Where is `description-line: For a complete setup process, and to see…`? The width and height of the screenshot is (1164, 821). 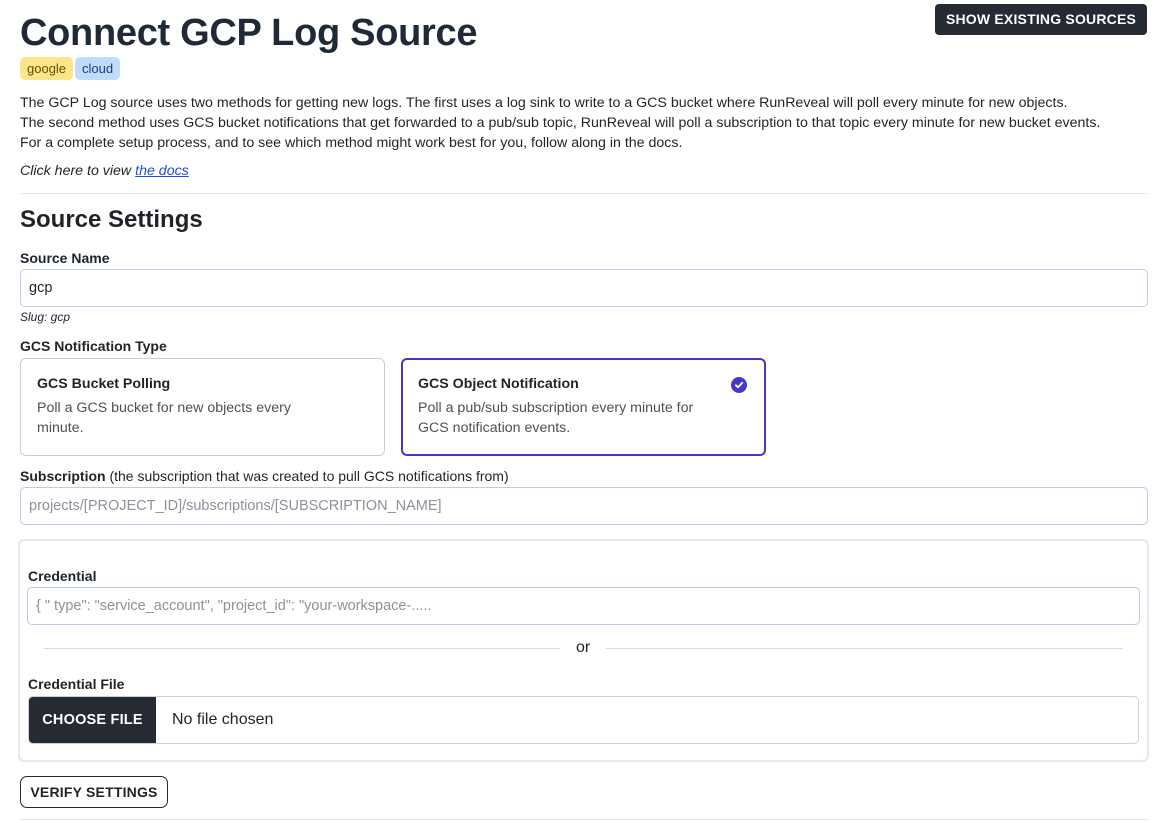
description-line: For a complete setup process, and to see… is located at coordinates (351, 143).